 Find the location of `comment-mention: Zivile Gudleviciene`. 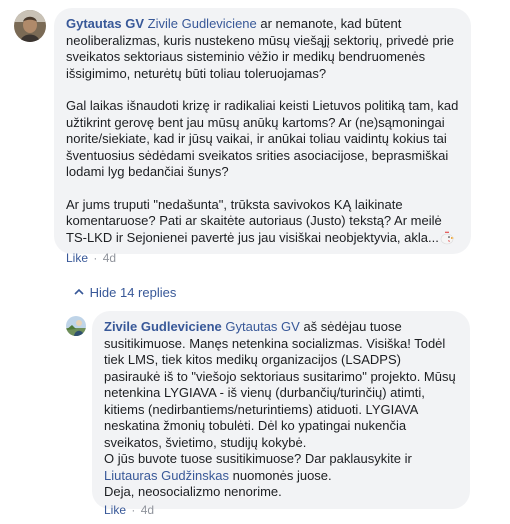

comment-mention: Zivile Gudleviciene is located at coordinates (202, 23).